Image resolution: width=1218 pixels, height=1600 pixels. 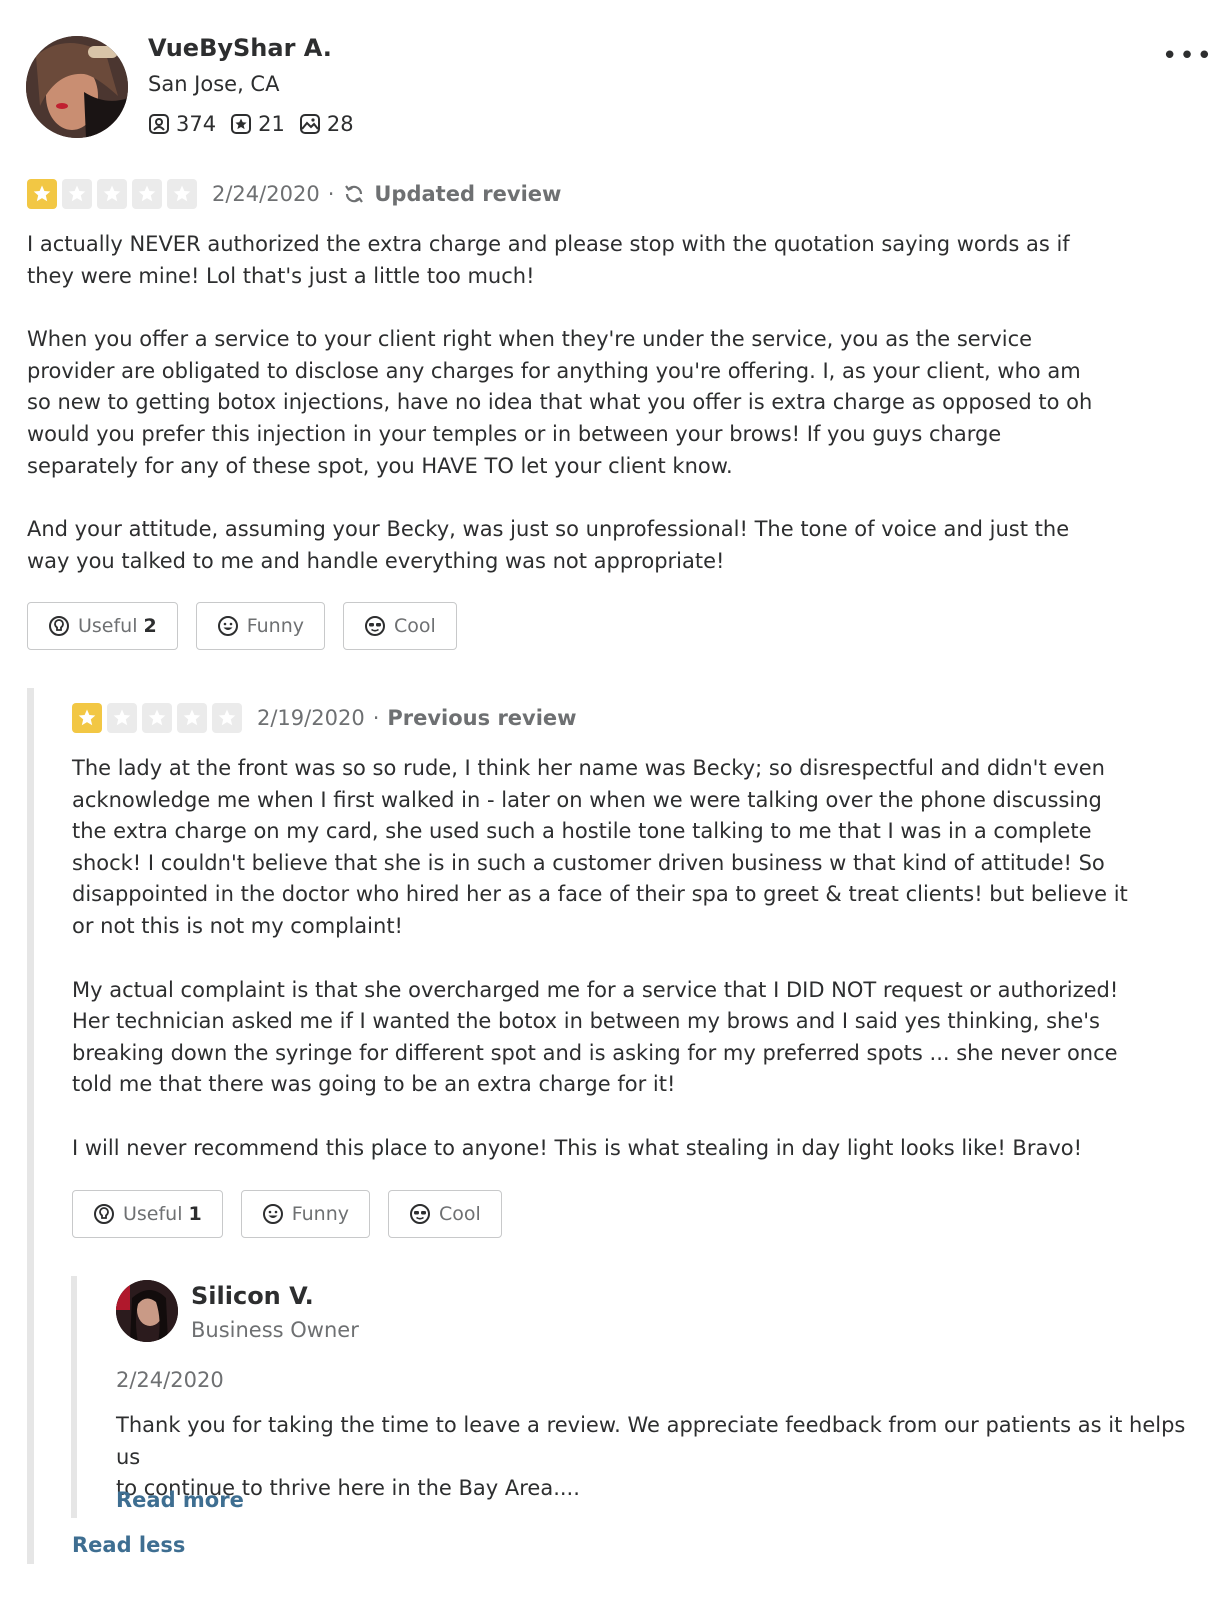 I want to click on friends-stat: 374, so click(x=182, y=124).